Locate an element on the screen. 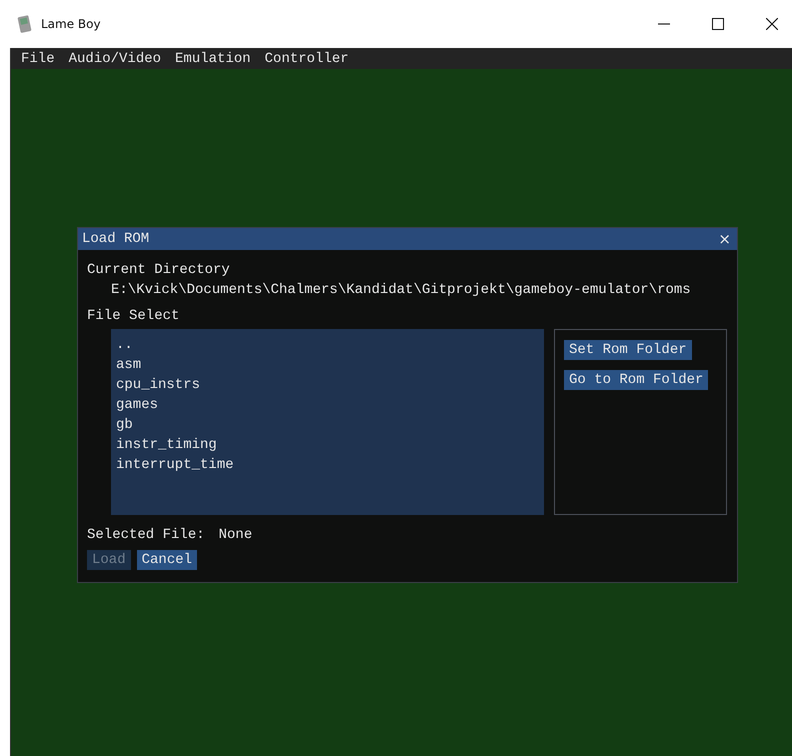 This screenshot has height=756, width=792. directory-entry: games is located at coordinates (327, 405).